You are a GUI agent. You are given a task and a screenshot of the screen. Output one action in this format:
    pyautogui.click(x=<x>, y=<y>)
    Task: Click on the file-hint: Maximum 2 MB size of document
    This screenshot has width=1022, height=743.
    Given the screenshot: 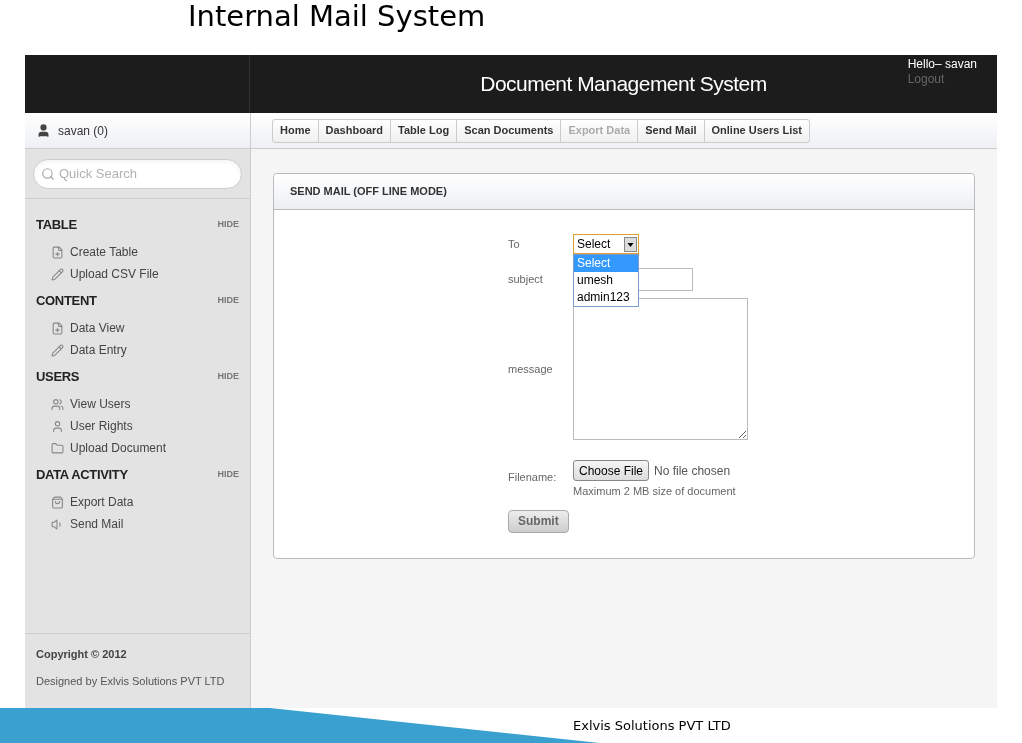 What is the action you would take?
    pyautogui.click(x=654, y=491)
    